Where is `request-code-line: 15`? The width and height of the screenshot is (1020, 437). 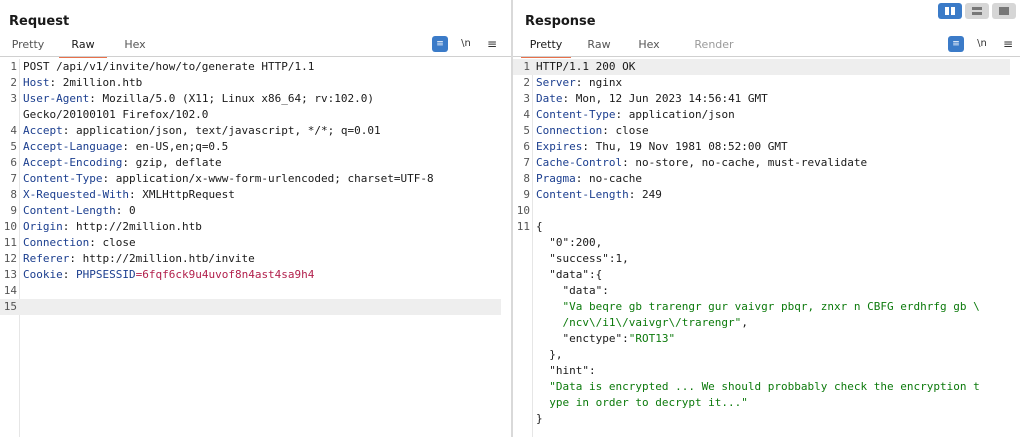
request-code-line: 15 is located at coordinates (250, 307).